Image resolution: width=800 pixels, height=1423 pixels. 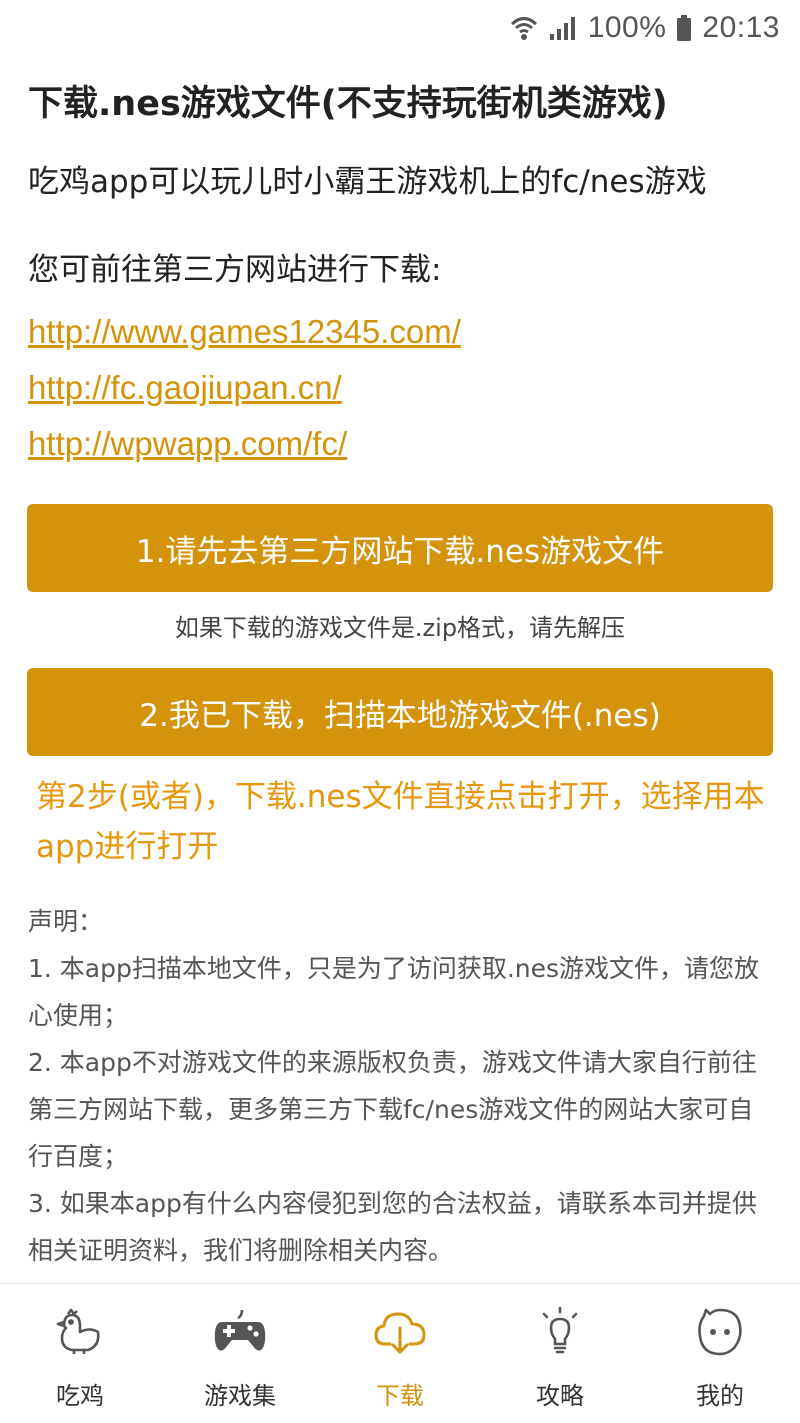 What do you see at coordinates (400, 1332) in the screenshot?
I see `cloud-download-icon` at bounding box center [400, 1332].